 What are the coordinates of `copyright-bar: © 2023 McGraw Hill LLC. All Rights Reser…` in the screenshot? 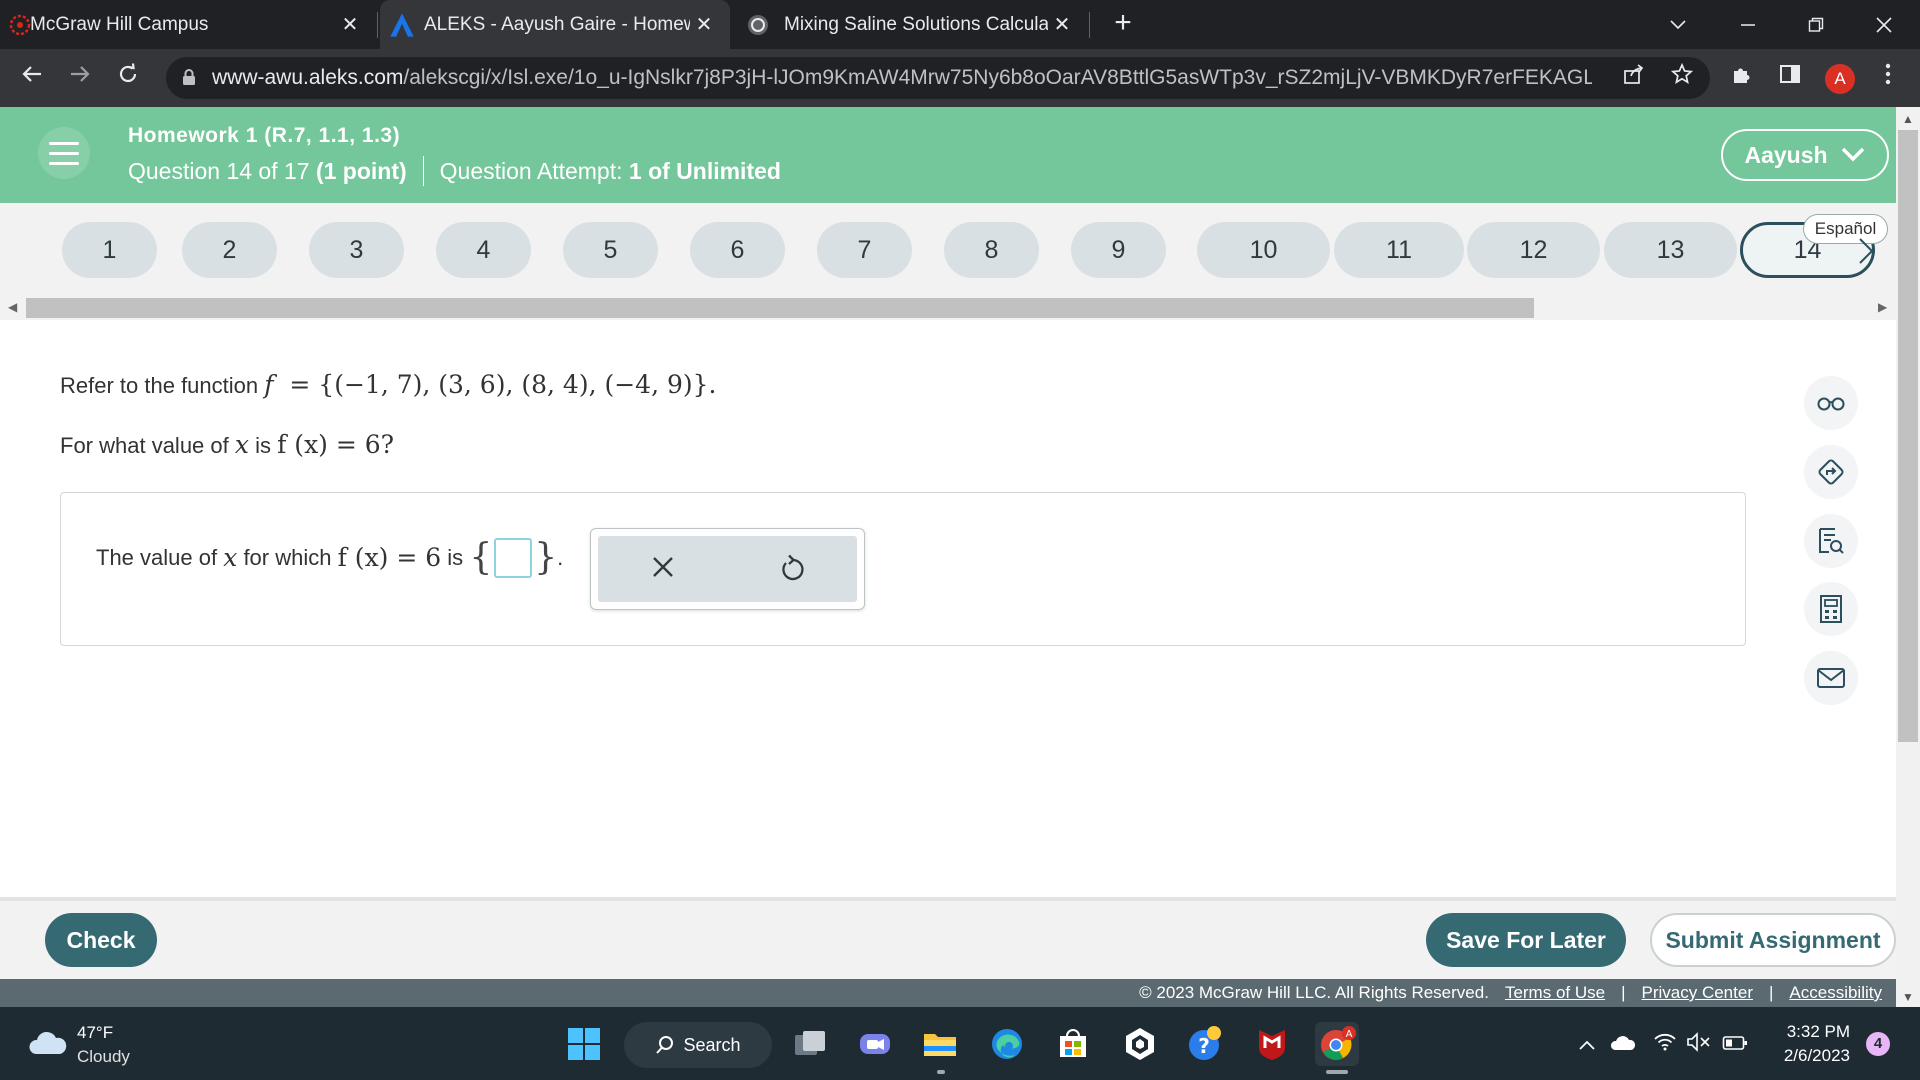 It's located at (948, 993).